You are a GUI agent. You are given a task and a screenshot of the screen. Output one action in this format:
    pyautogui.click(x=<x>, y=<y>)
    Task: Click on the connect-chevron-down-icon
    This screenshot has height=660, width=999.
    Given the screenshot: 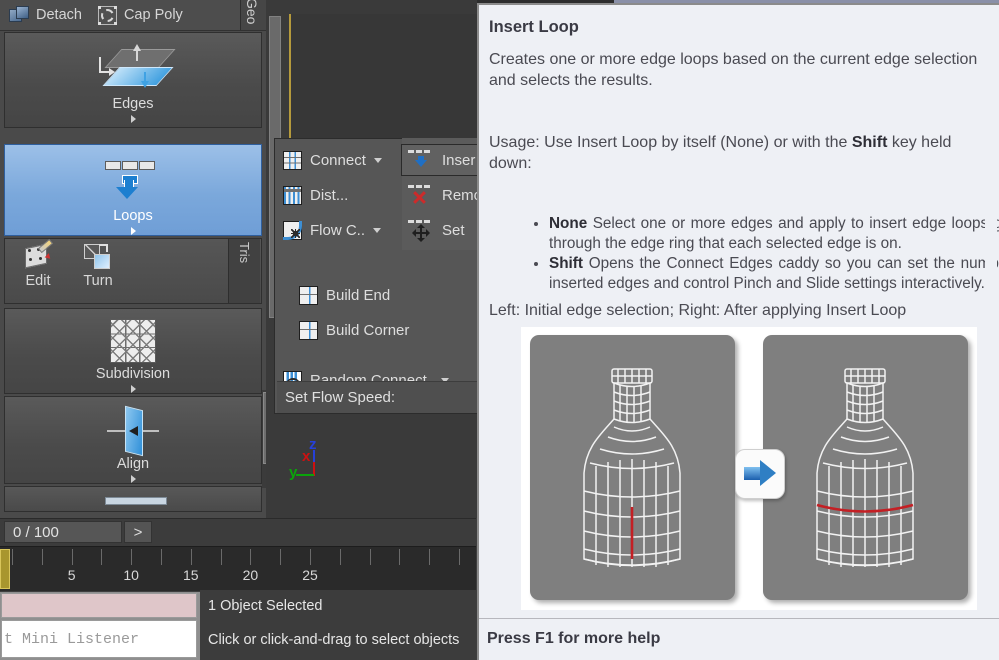 What is the action you would take?
    pyautogui.click(x=377, y=160)
    